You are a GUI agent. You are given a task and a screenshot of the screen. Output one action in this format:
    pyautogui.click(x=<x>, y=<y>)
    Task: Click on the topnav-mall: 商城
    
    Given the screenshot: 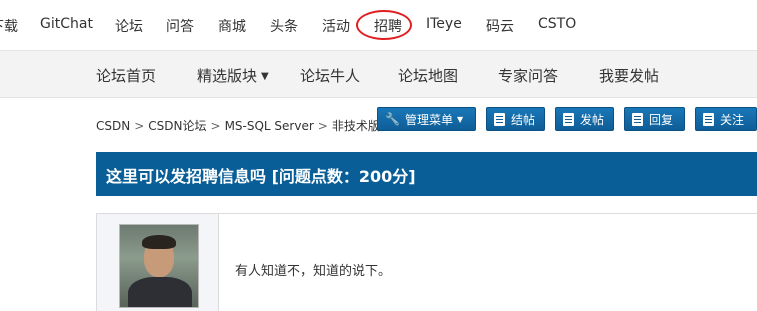 What is the action you would take?
    pyautogui.click(x=232, y=26)
    